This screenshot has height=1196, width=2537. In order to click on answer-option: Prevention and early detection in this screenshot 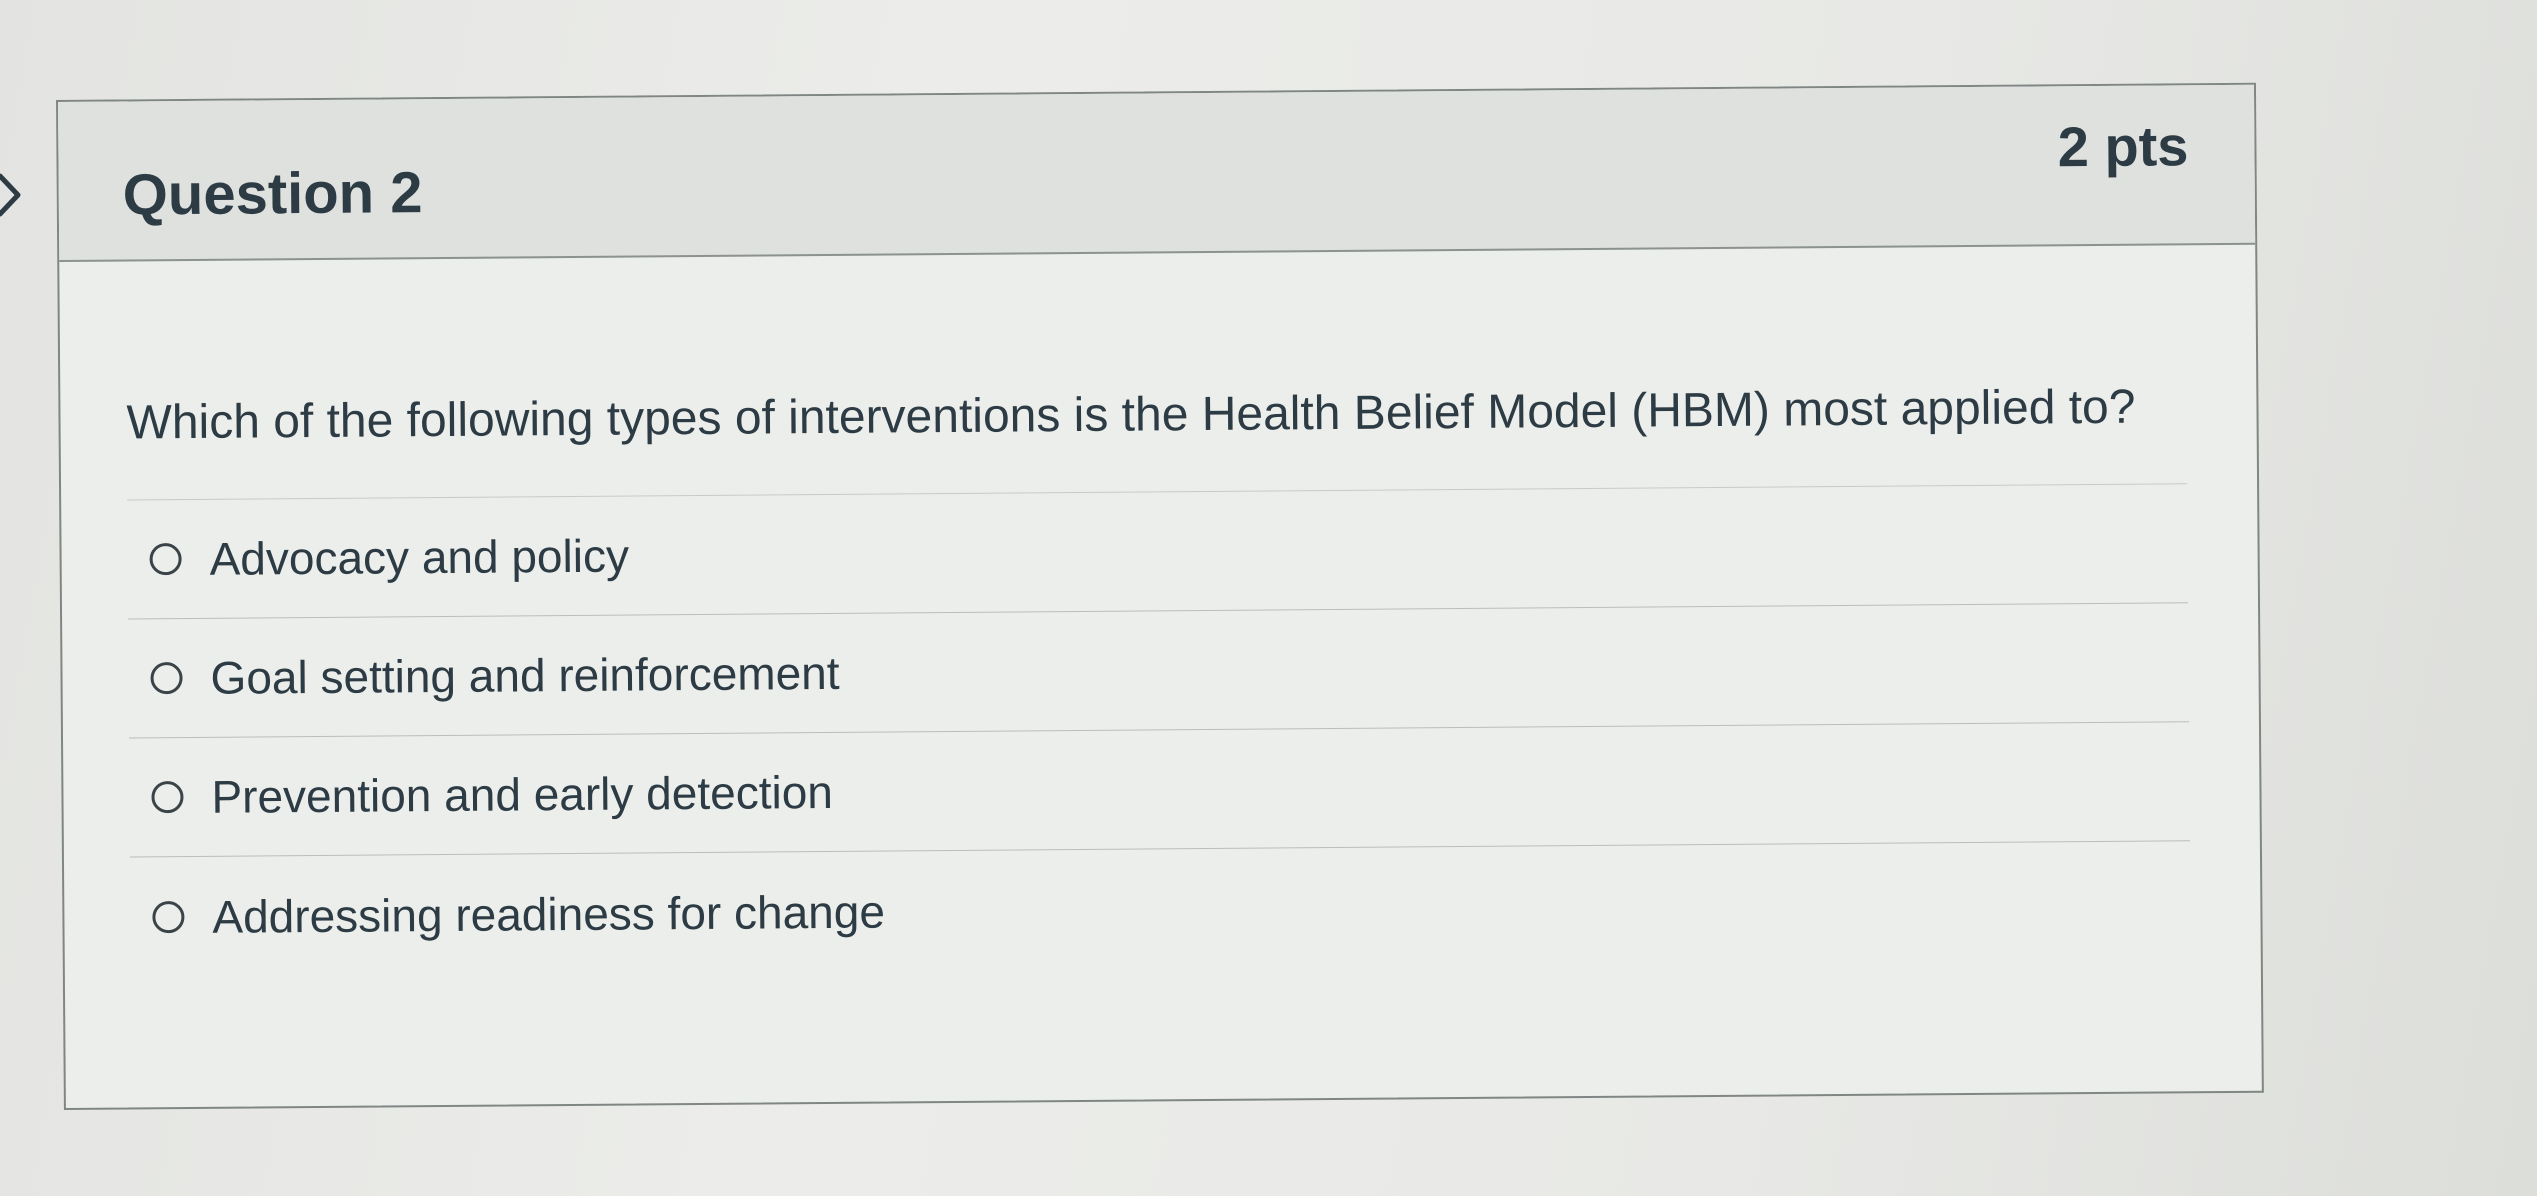, I will do `click(1159, 790)`.